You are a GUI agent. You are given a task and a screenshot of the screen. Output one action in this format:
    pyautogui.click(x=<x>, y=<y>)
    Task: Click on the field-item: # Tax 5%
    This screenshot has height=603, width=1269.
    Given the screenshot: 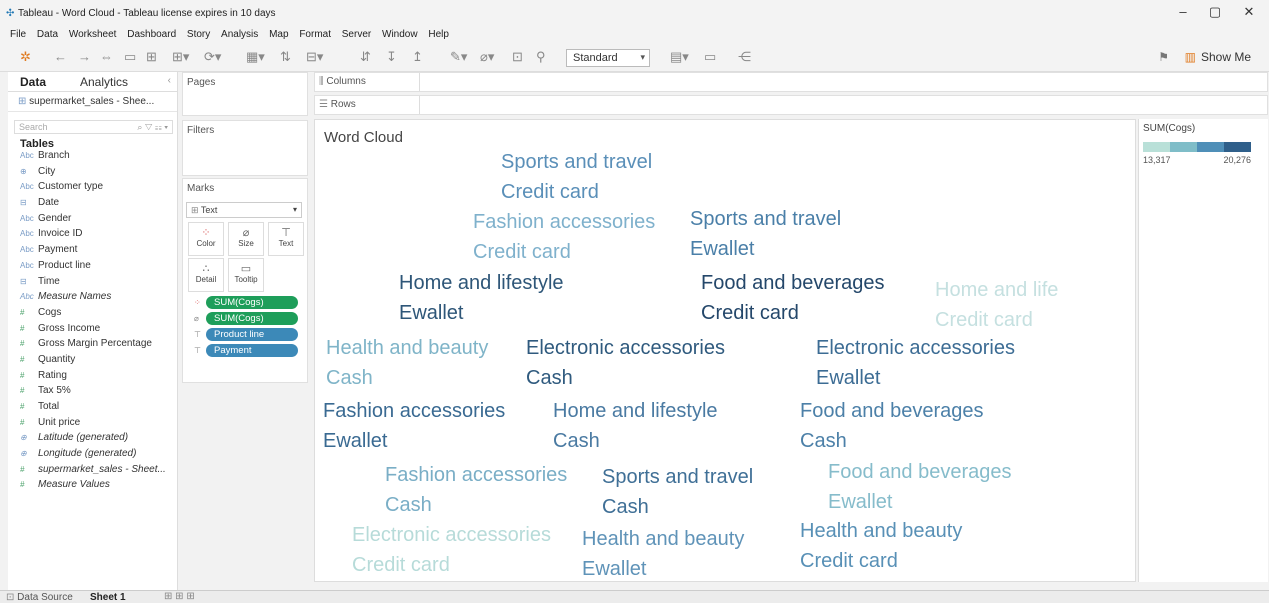 What is the action you would take?
    pyautogui.click(x=92, y=393)
    